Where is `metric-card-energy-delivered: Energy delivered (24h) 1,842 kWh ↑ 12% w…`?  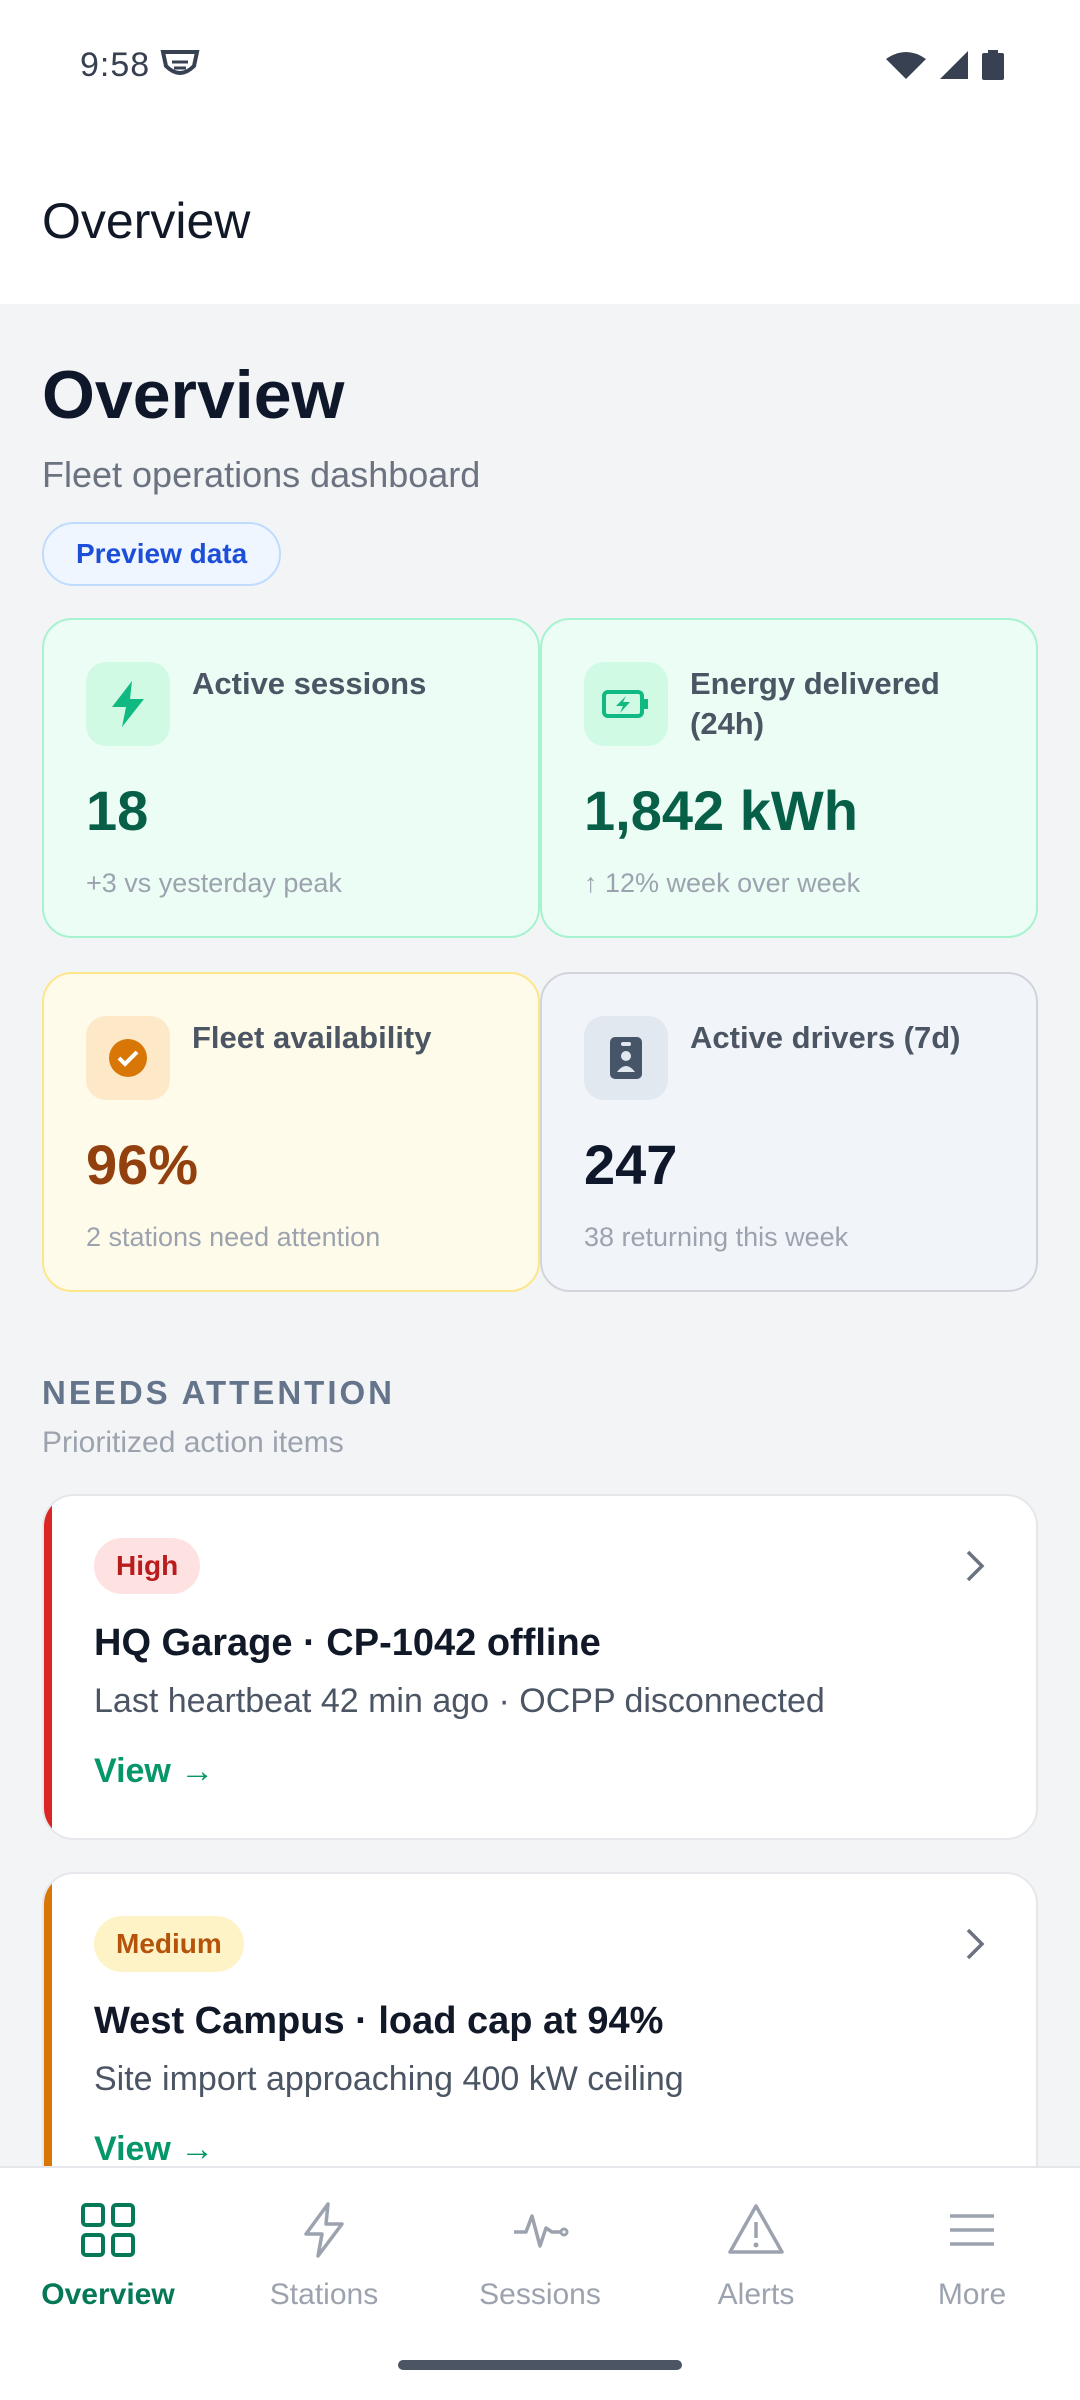
metric-card-energy-delivered: Energy delivered (24h) 1,842 kWh ↑ 12% w… is located at coordinates (789, 778).